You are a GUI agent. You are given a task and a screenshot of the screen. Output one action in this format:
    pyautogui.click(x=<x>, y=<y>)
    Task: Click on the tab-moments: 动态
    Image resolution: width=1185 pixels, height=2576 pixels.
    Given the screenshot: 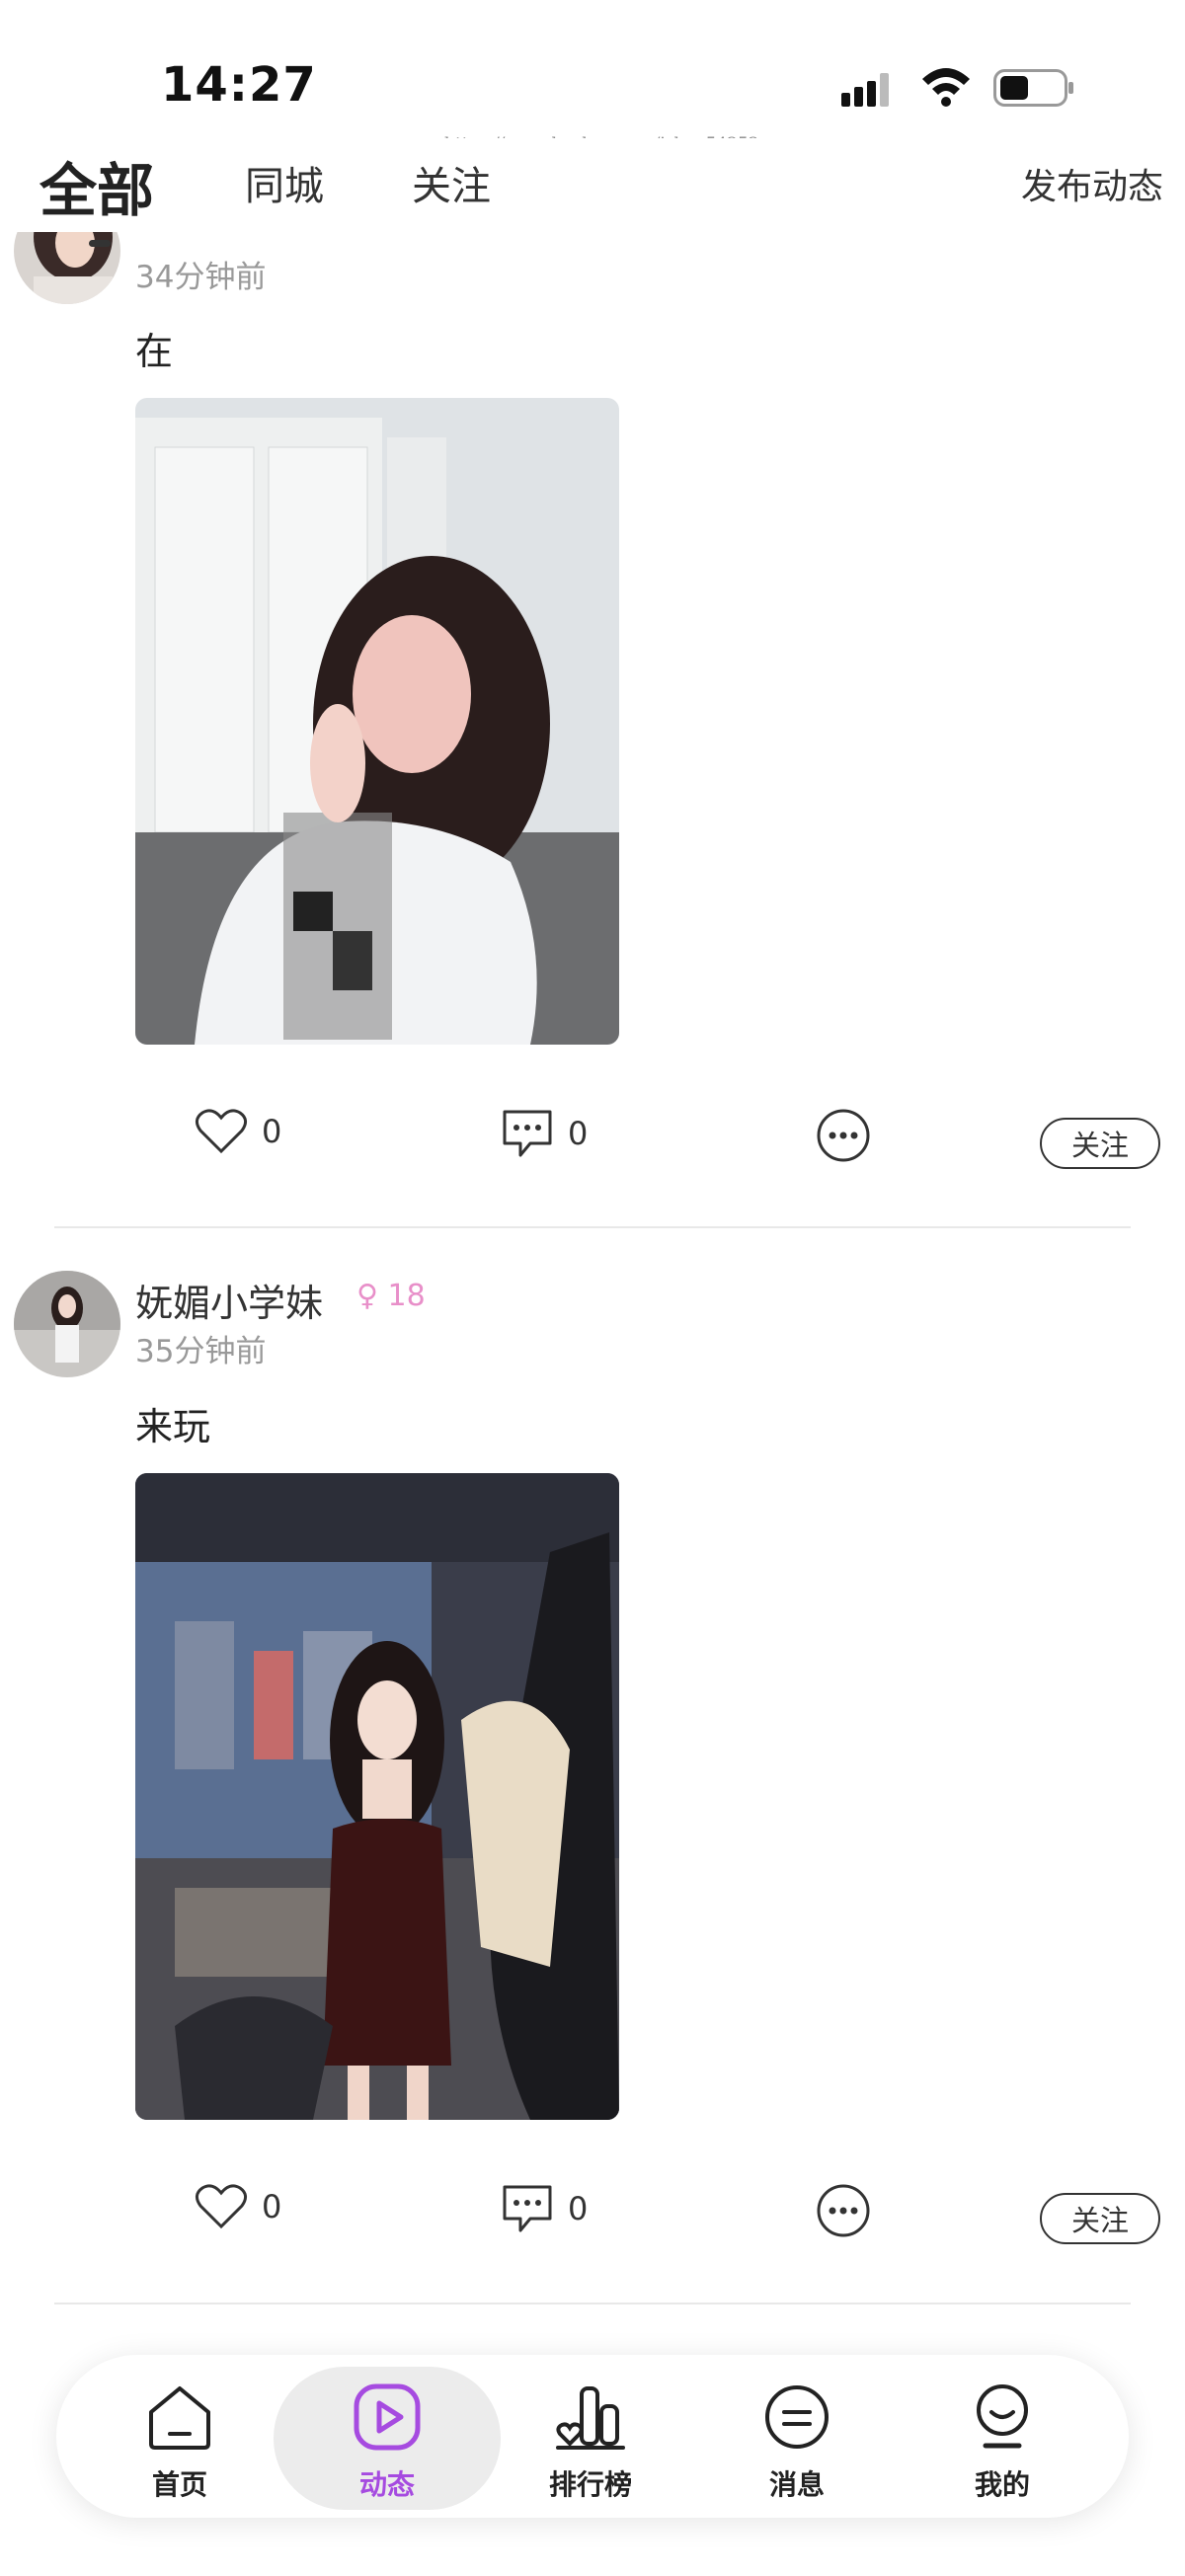 What is the action you would take?
    pyautogui.click(x=387, y=2436)
    